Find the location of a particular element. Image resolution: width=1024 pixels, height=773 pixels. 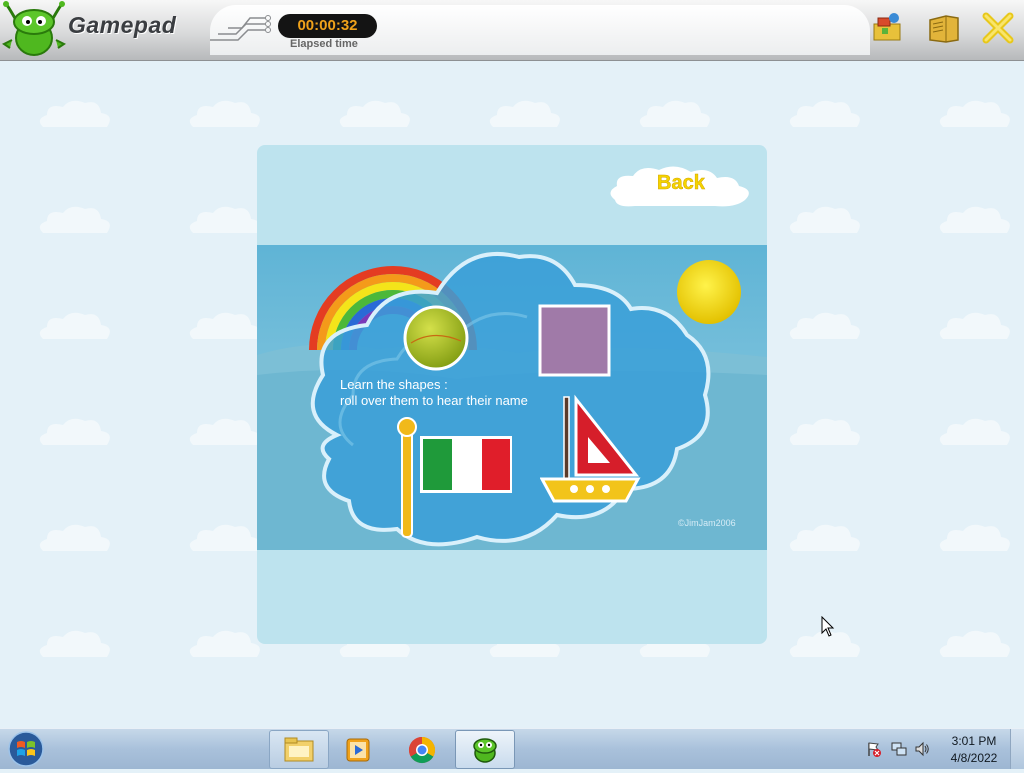

close-icon is located at coordinates (998, 28).